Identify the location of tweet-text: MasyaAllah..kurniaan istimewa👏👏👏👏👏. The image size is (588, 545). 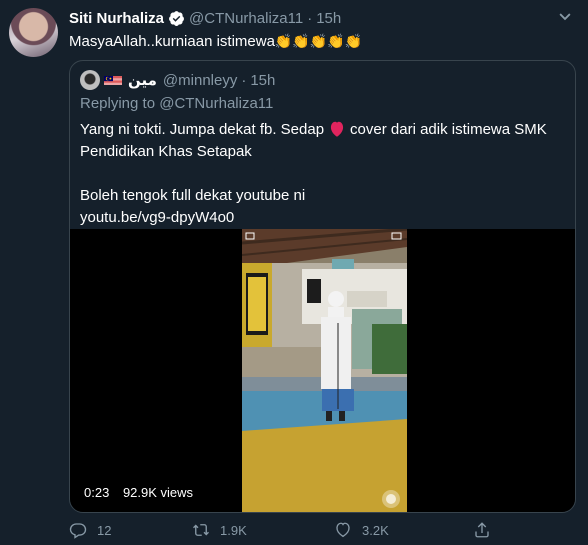
(215, 41).